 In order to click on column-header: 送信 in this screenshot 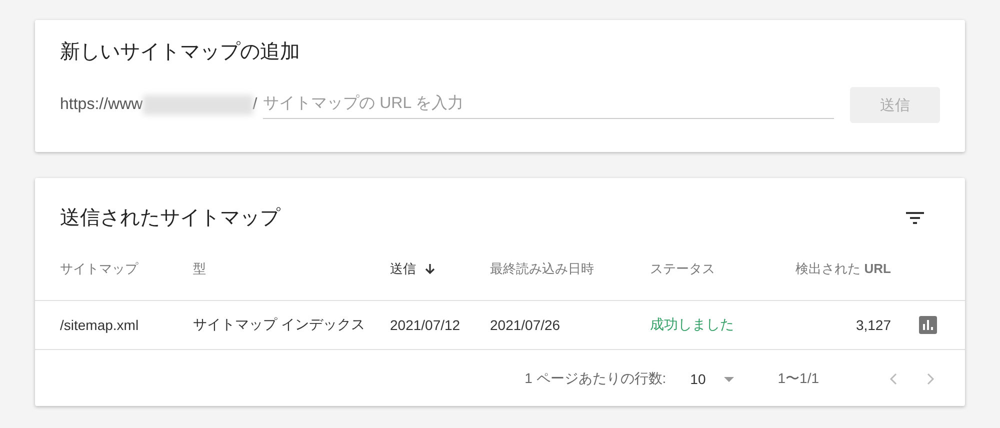, I will do `click(413, 269)`.